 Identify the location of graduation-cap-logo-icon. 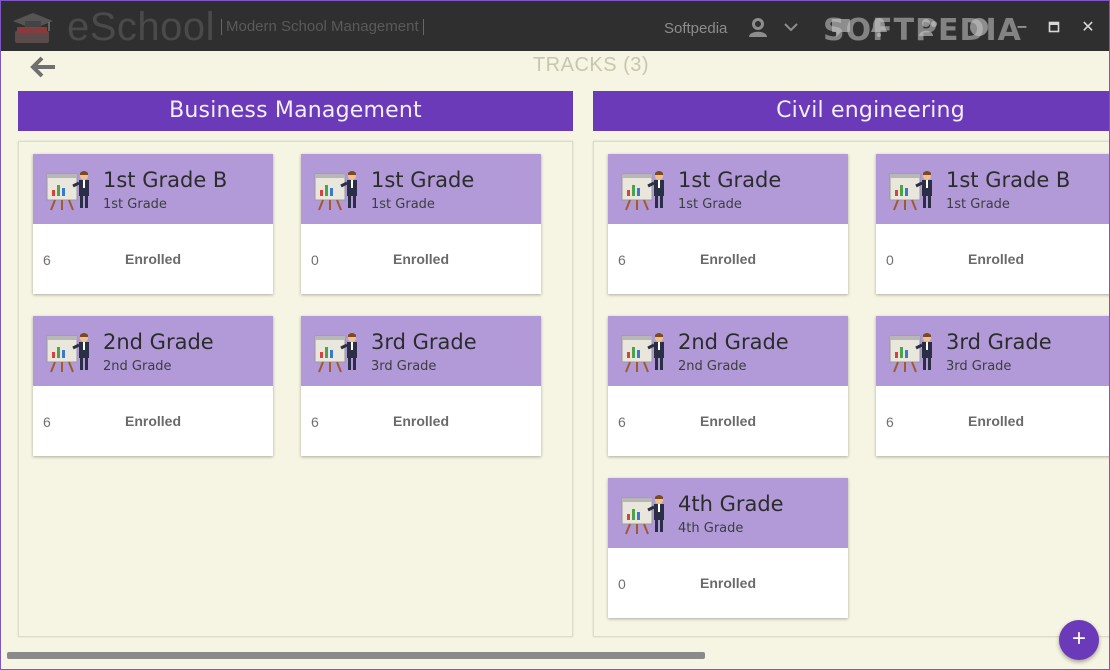
(33, 28).